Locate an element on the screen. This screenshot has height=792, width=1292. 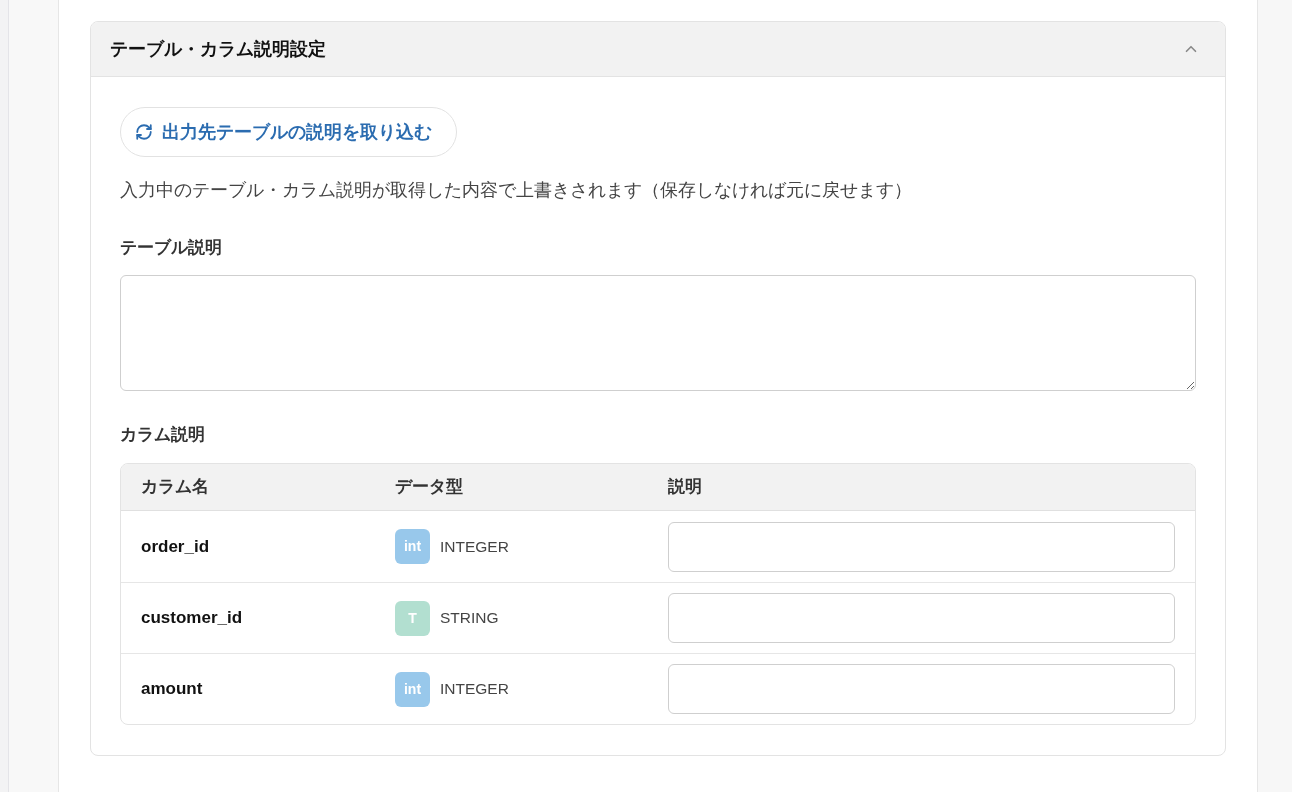
column-header: 説明 is located at coordinates (685, 487).